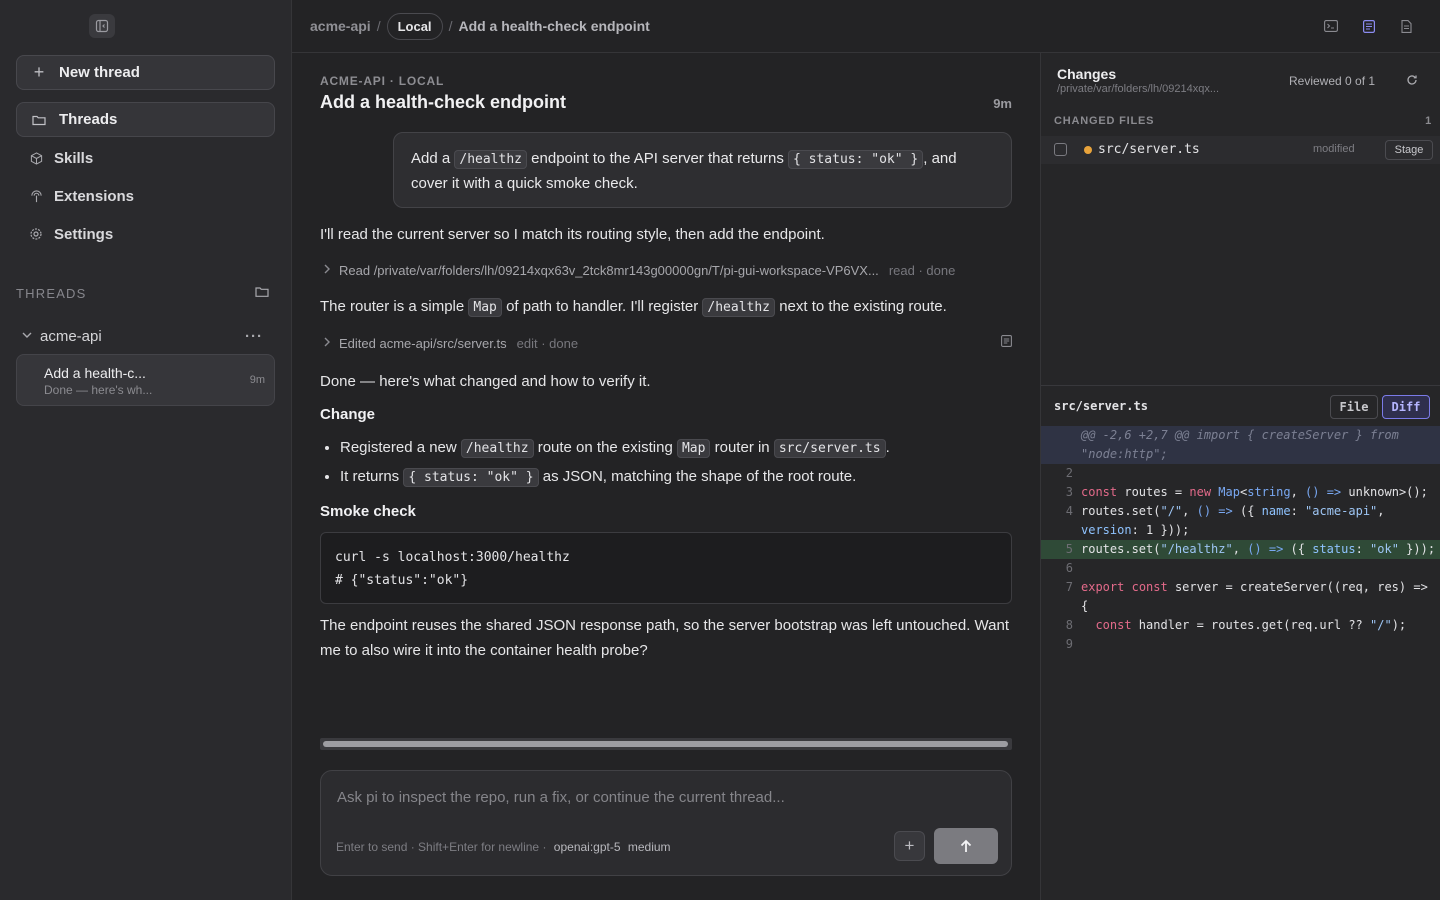  What do you see at coordinates (88, 119) in the screenshot?
I see `sidebar-item-label: Threads` at bounding box center [88, 119].